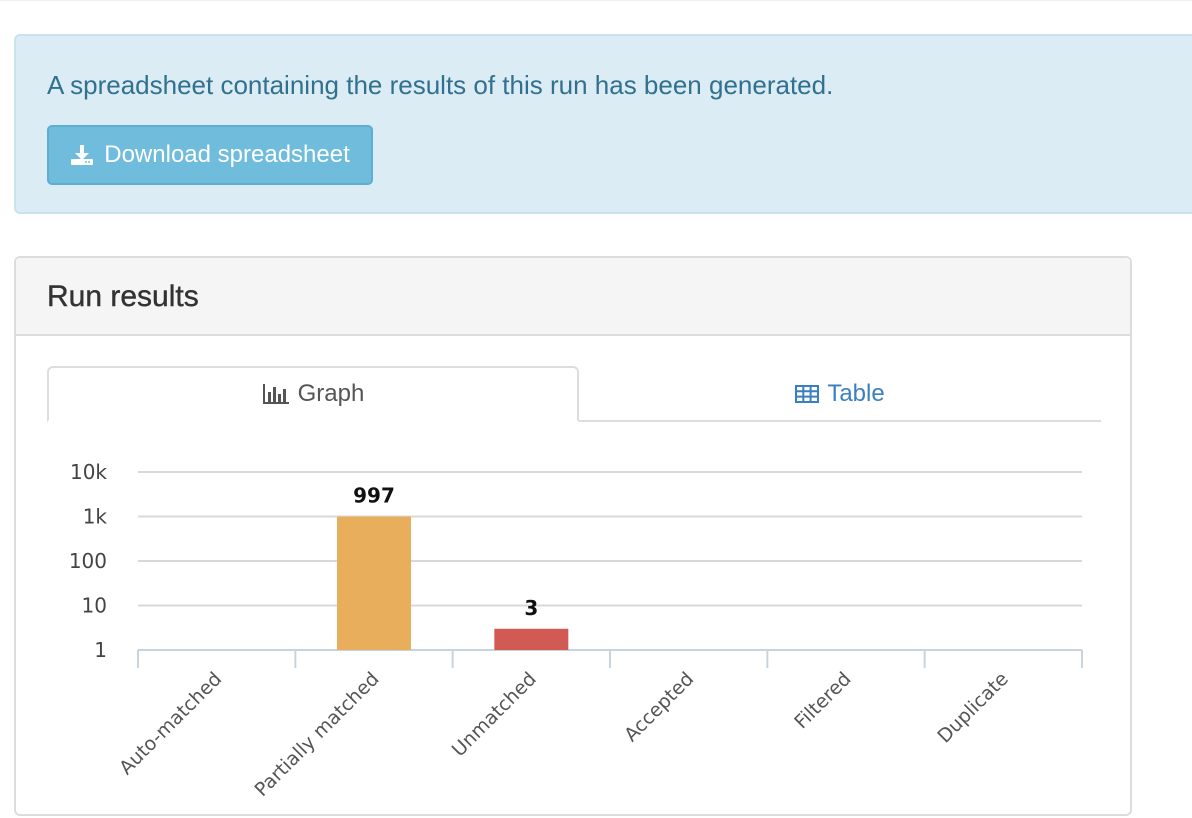 This screenshot has width=1192, height=818. Describe the element at coordinates (95, 517) in the screenshot. I see `y-tick-label: 1k` at that location.